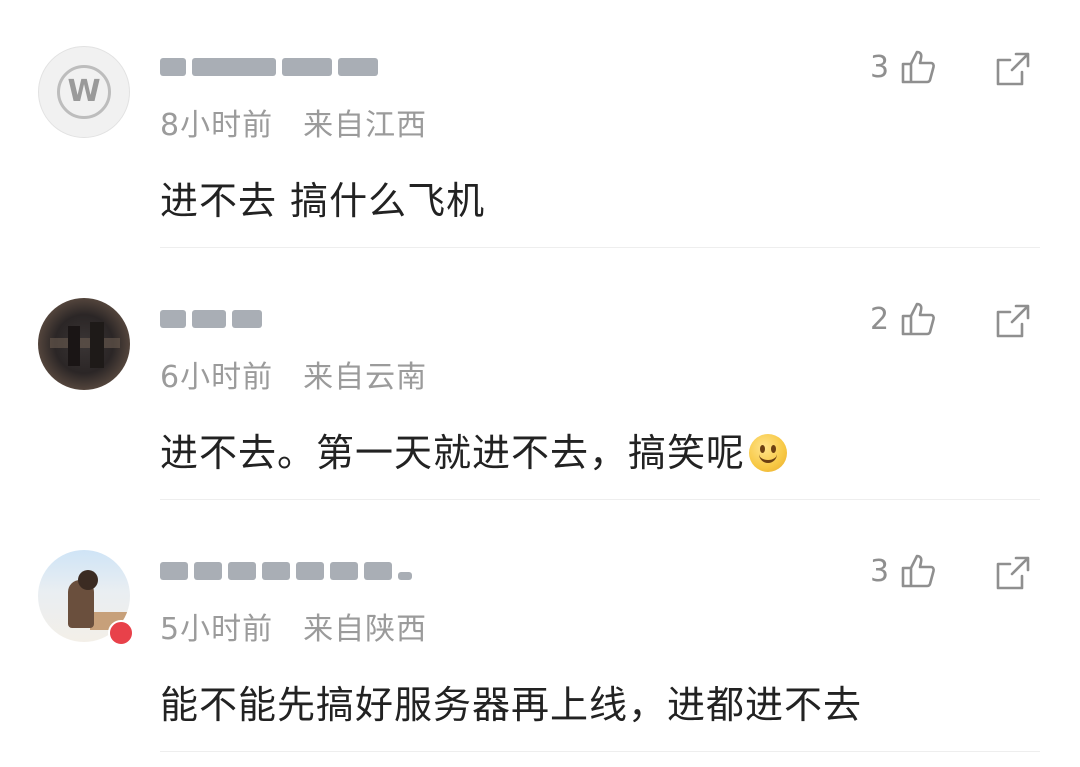  I want to click on comment-location: 来自江西, so click(365, 125).